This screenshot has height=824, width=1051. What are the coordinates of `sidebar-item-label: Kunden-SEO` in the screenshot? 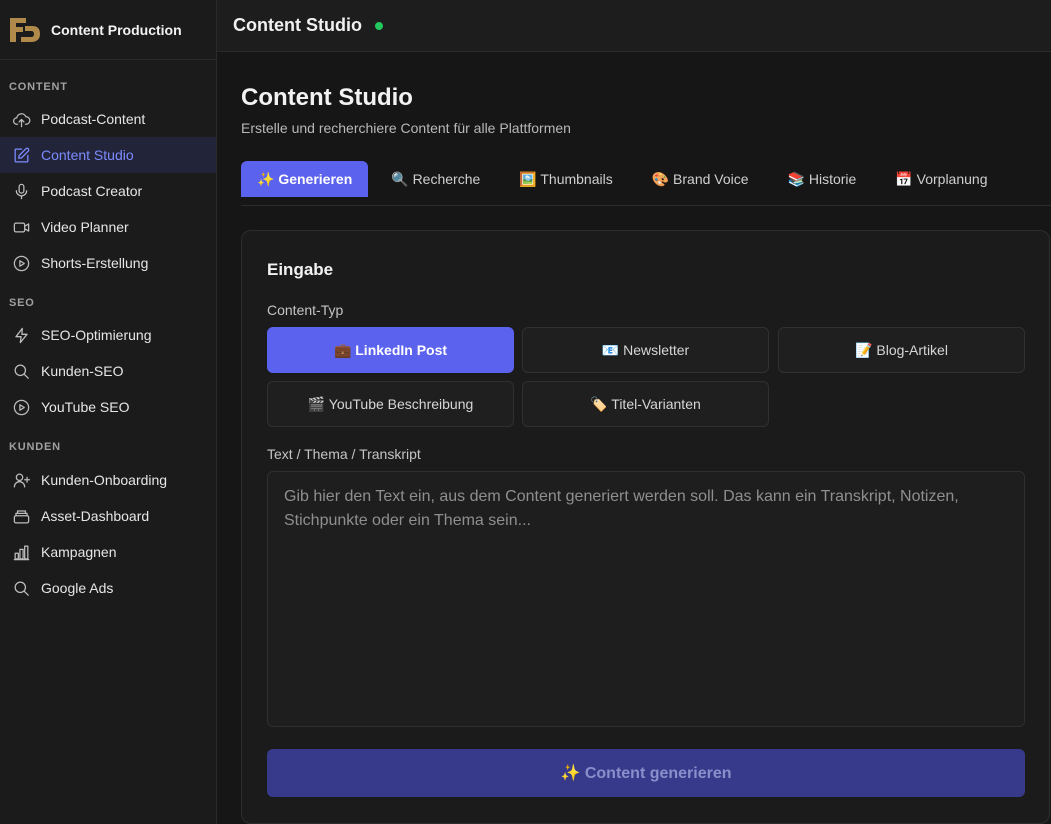 It's located at (82, 371).